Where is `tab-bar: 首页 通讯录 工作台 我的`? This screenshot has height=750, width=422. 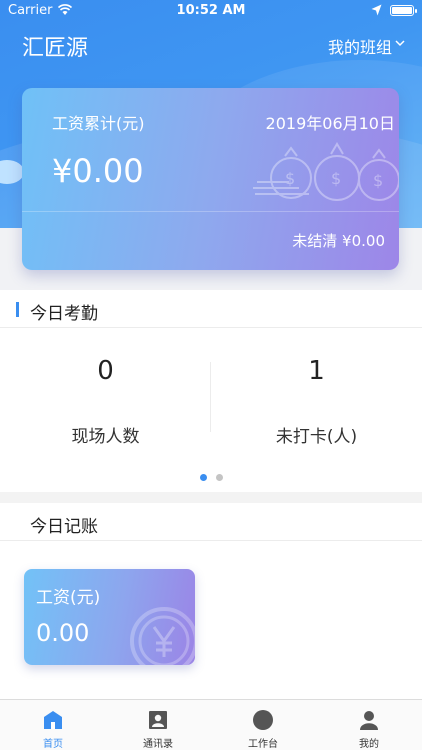
tab-bar: 首页 通讯录 工作台 我的 is located at coordinates (211, 724).